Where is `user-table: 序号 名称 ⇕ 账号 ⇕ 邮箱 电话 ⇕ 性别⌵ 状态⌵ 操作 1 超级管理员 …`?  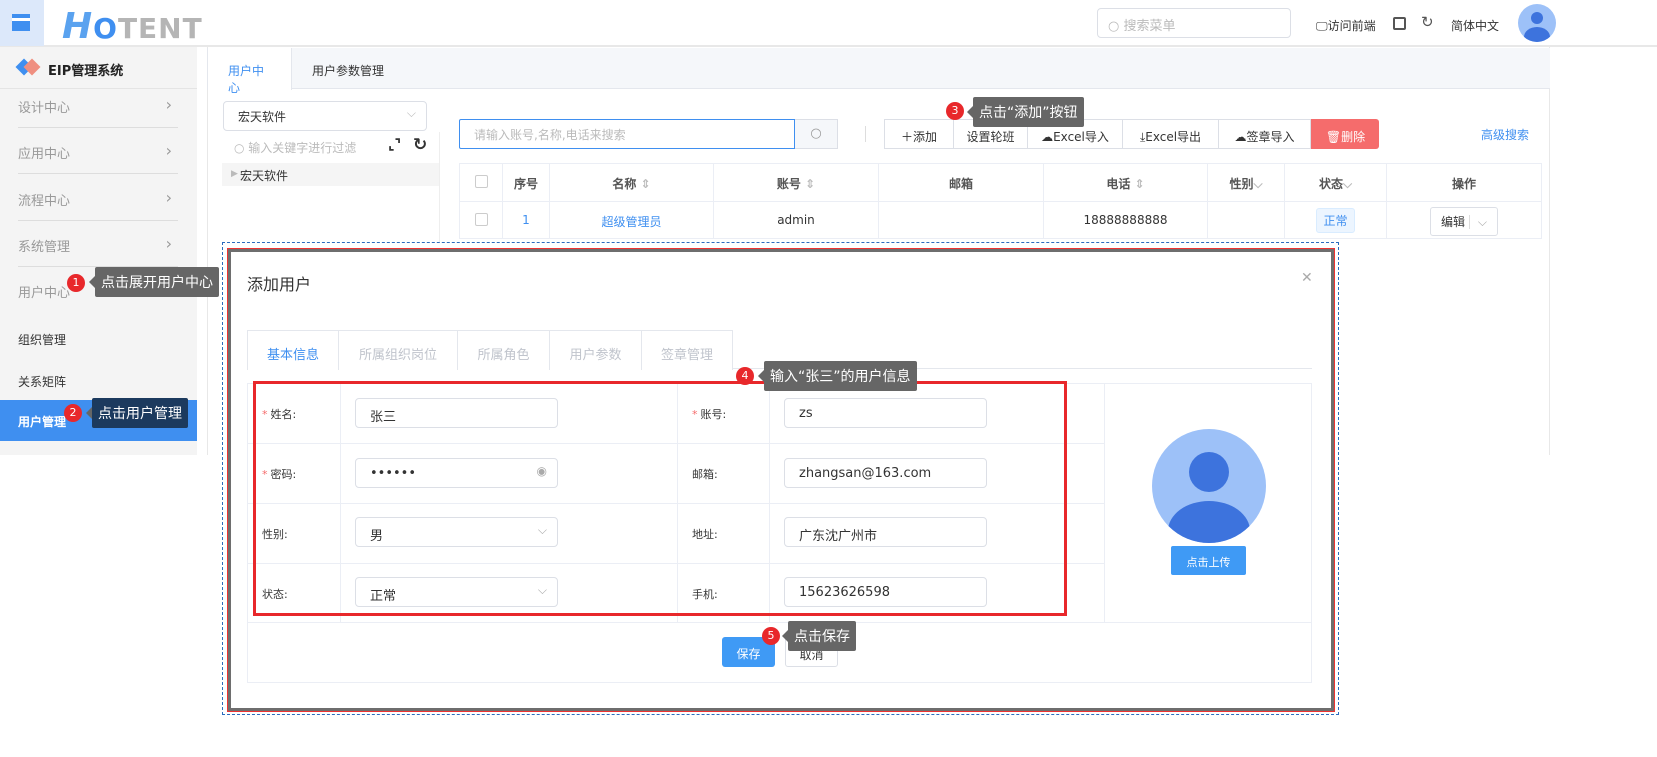
user-table: 序号 名称 ⇕ 账号 ⇕ 邮箱 电话 ⇕ 性别⌵ 状态⌵ 操作 1 超级管理员 … is located at coordinates (1000, 201).